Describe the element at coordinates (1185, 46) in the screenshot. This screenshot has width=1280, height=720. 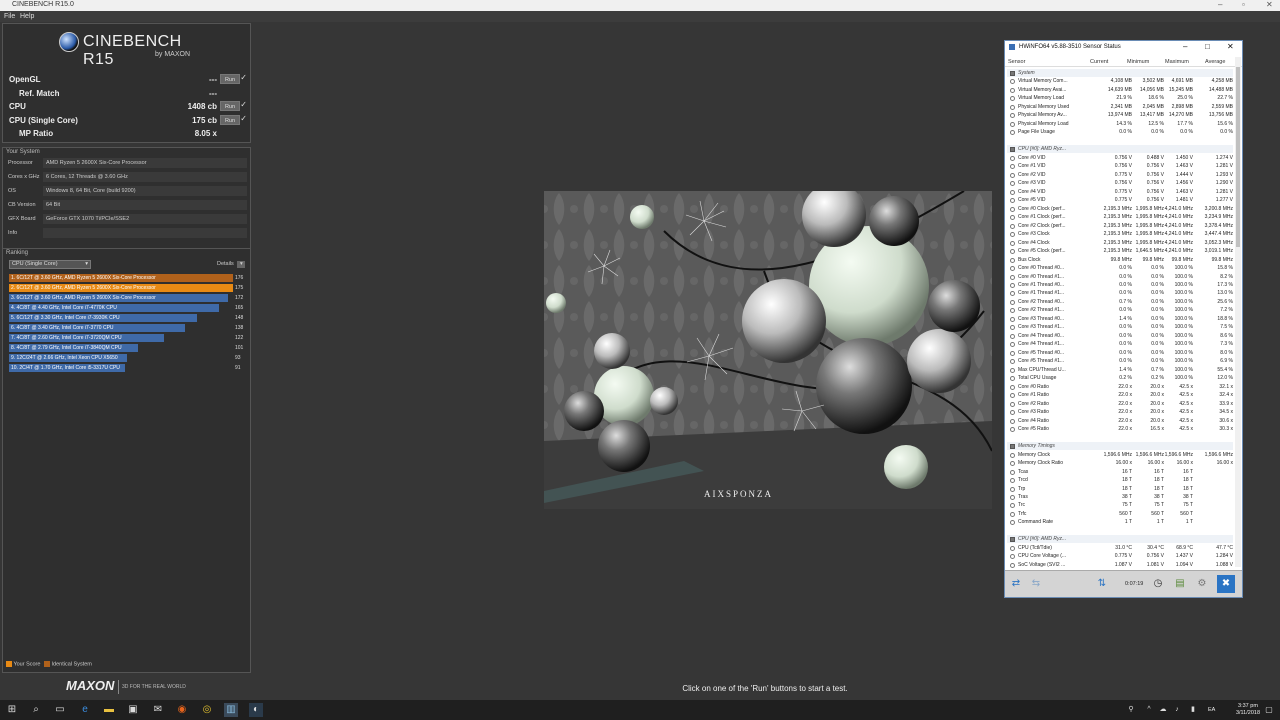
I see `hwinfo-minimize-button: –` at that location.